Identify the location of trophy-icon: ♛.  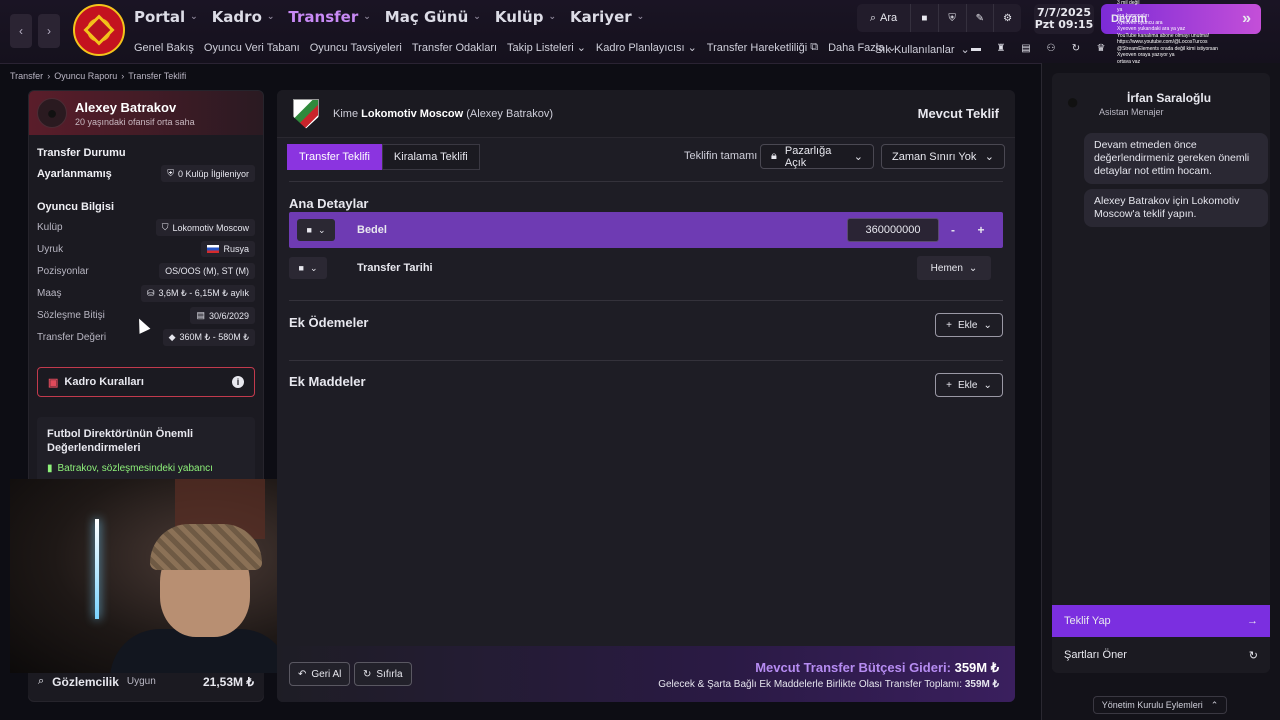
(1101, 48).